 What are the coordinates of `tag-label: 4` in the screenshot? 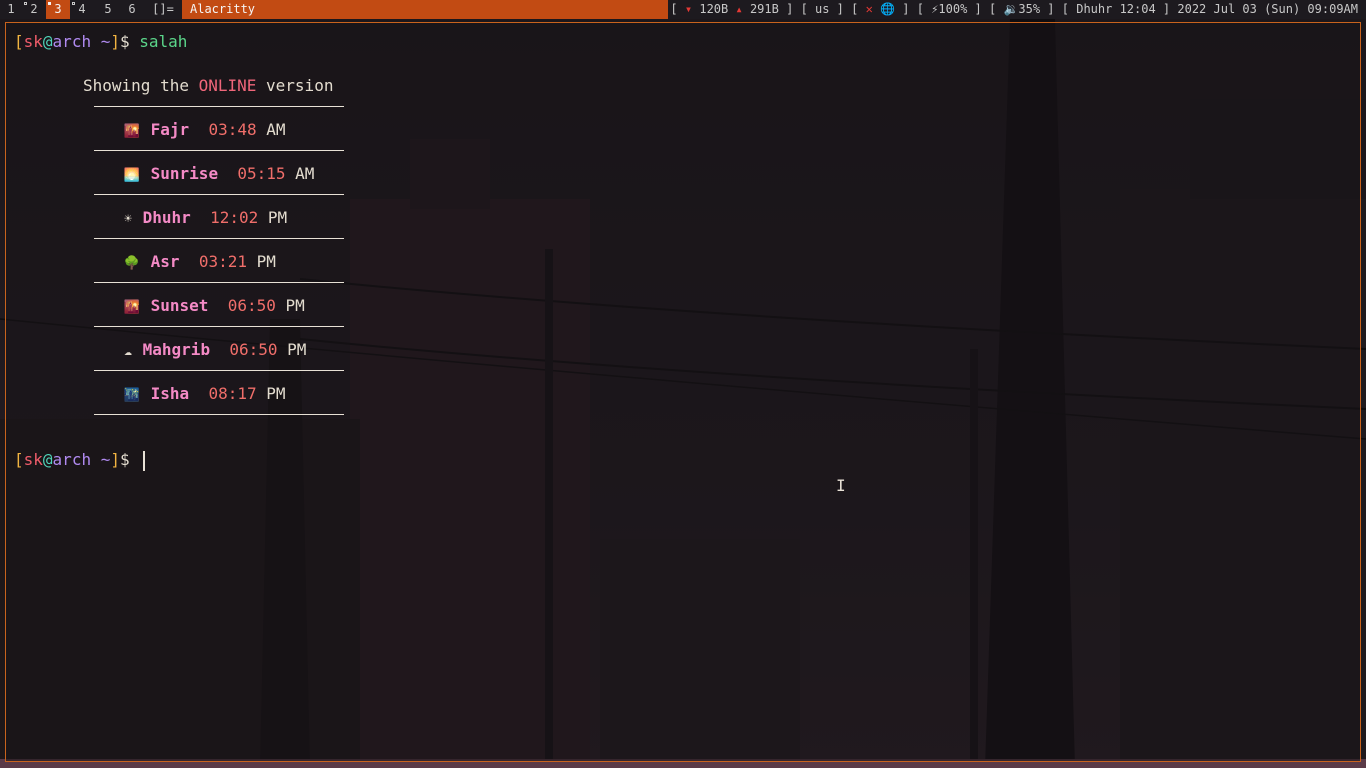 It's located at (82, 9).